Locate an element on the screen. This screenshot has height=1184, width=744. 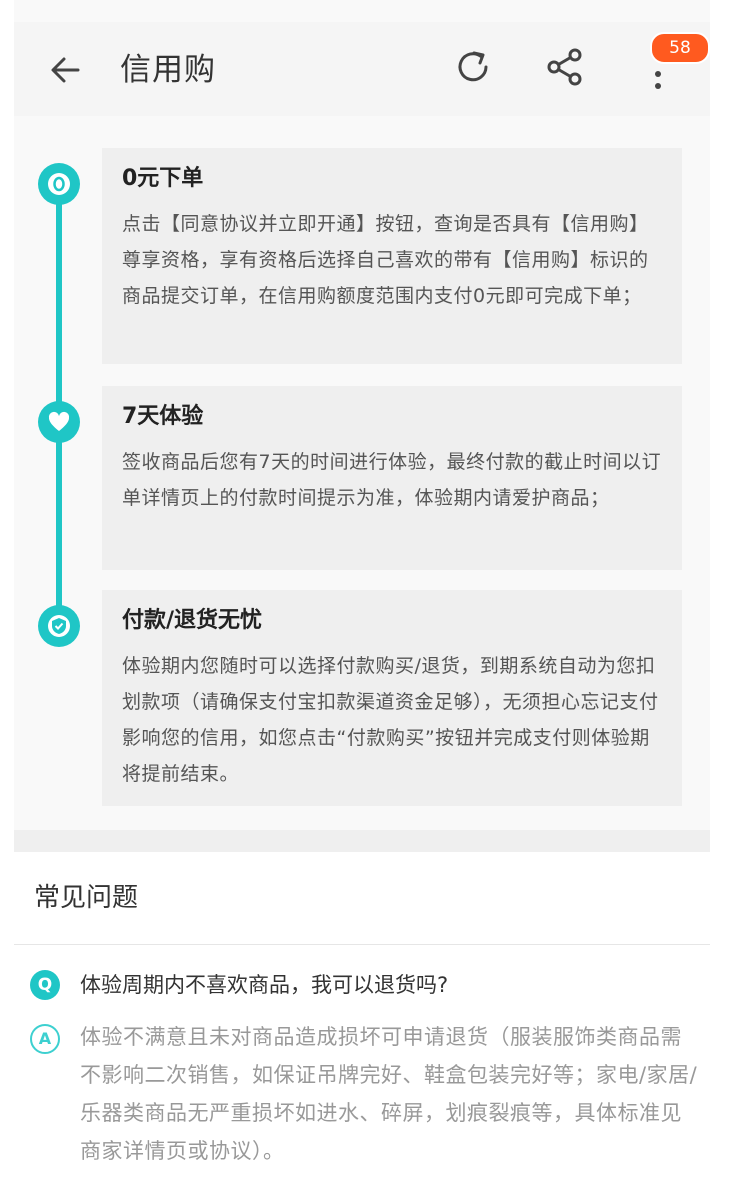
faq-question: 体验周期内不喜欢商品，我可以退货吗? is located at coordinates (264, 985).